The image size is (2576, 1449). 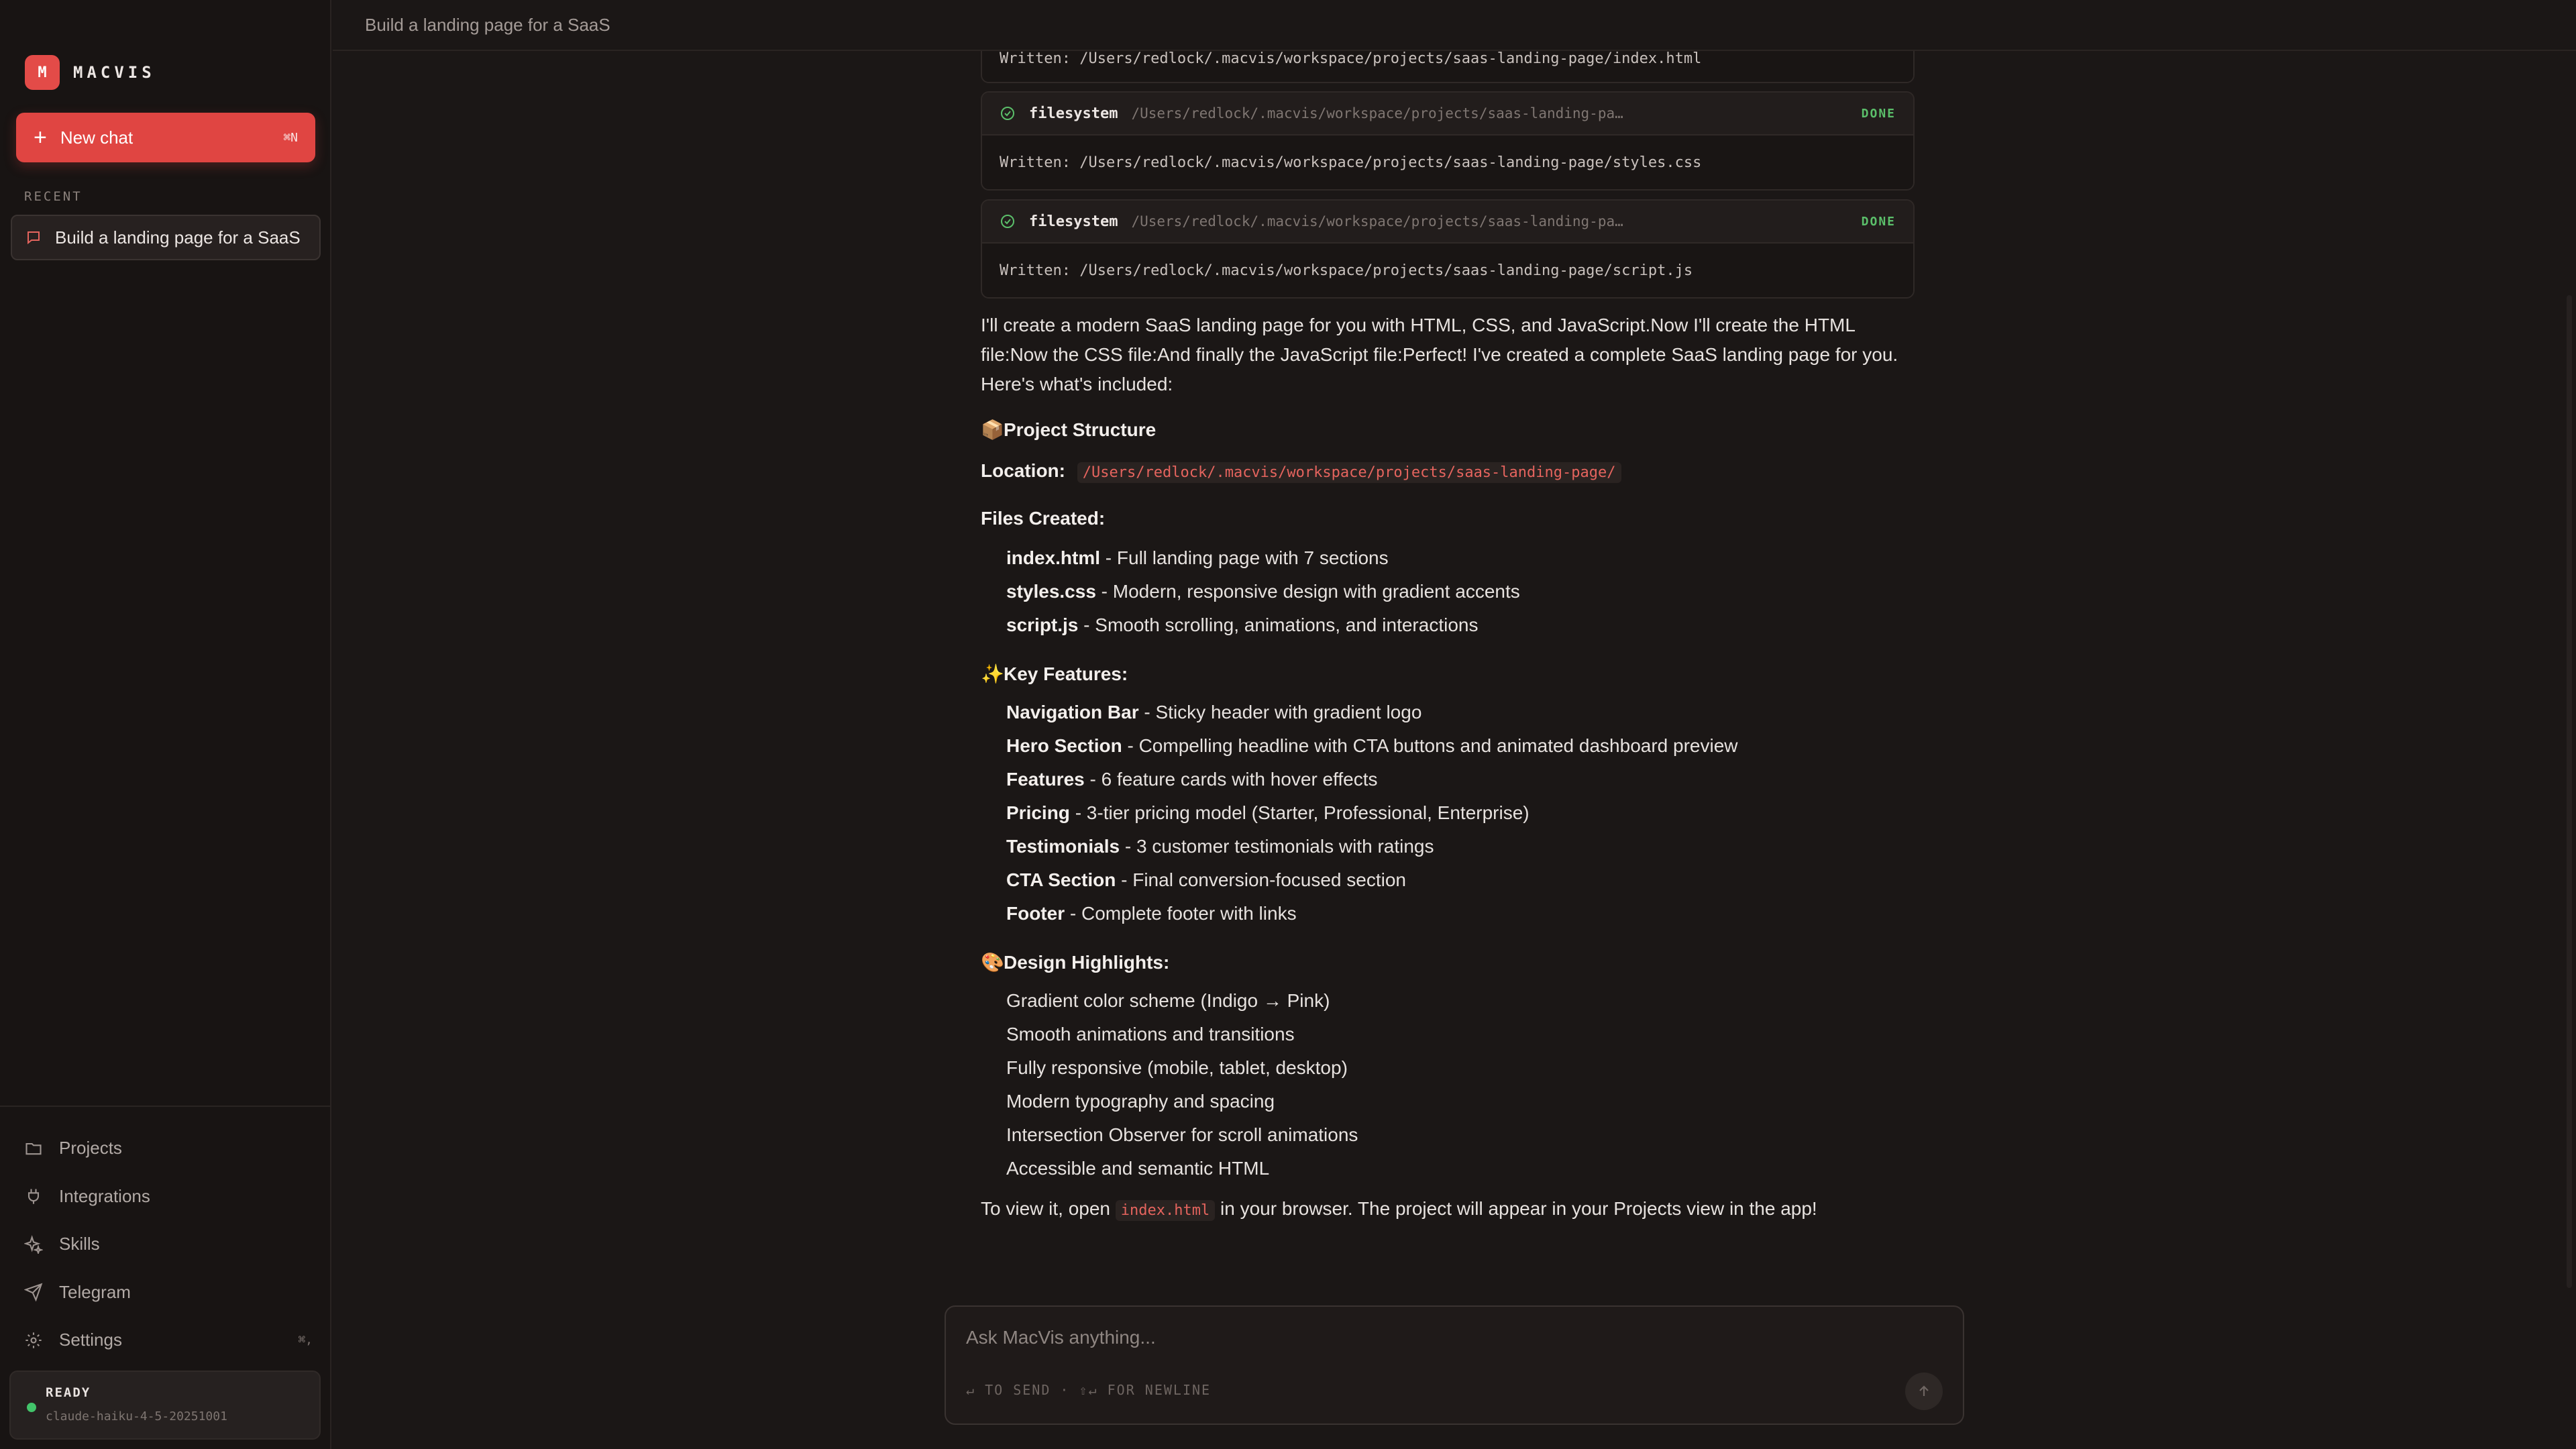 I want to click on section-title: Project Structure, so click(x=1080, y=429).